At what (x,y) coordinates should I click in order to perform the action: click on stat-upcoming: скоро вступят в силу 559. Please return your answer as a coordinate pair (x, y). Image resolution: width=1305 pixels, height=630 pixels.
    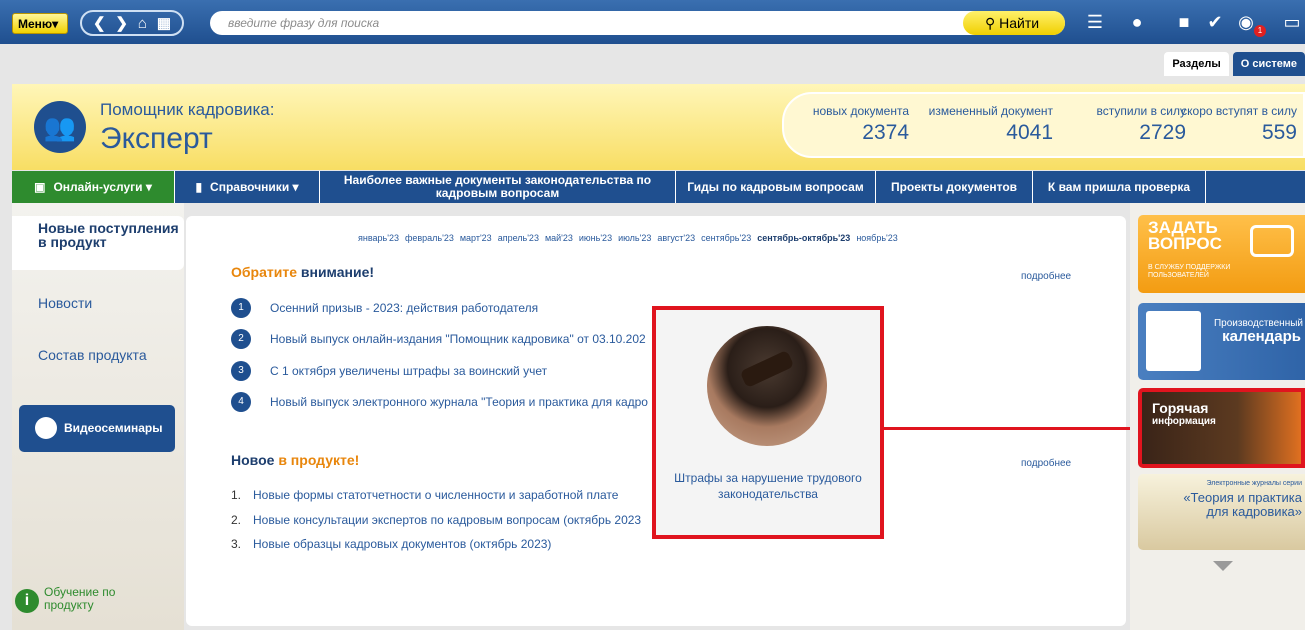
    Looking at the image, I should click on (1239, 124).